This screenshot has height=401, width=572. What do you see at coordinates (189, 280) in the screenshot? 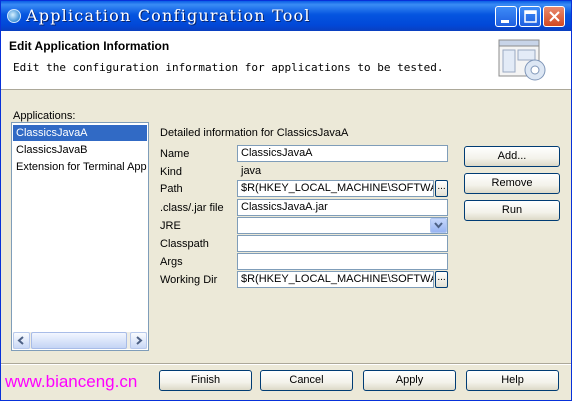
I see `working-dir-label: Working Dir` at bounding box center [189, 280].